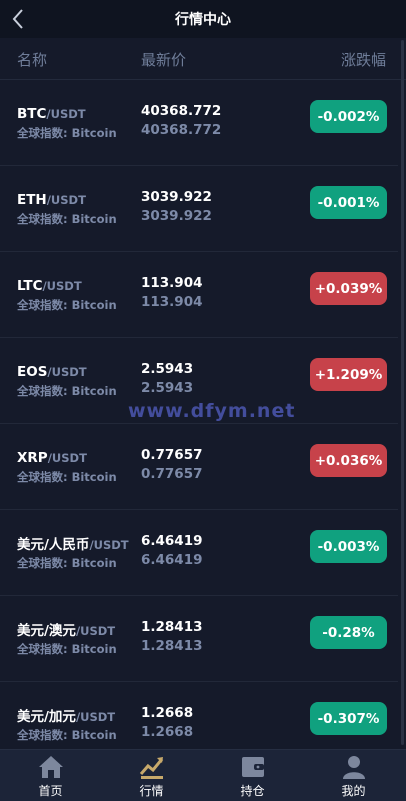  What do you see at coordinates (172, 541) in the screenshot?
I see `latest-price: 6.46419` at bounding box center [172, 541].